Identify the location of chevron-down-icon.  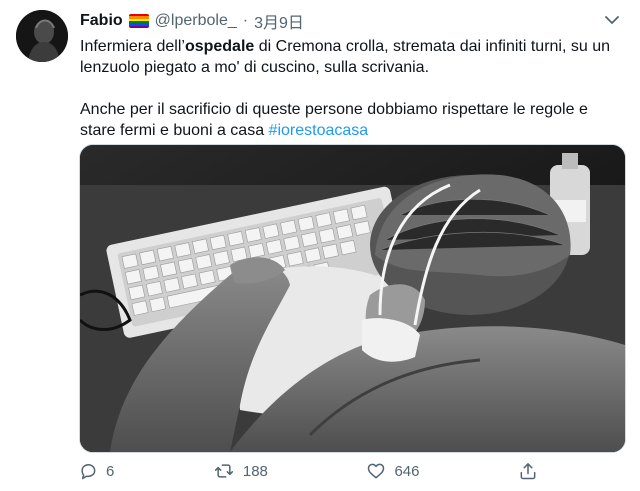
(612, 20).